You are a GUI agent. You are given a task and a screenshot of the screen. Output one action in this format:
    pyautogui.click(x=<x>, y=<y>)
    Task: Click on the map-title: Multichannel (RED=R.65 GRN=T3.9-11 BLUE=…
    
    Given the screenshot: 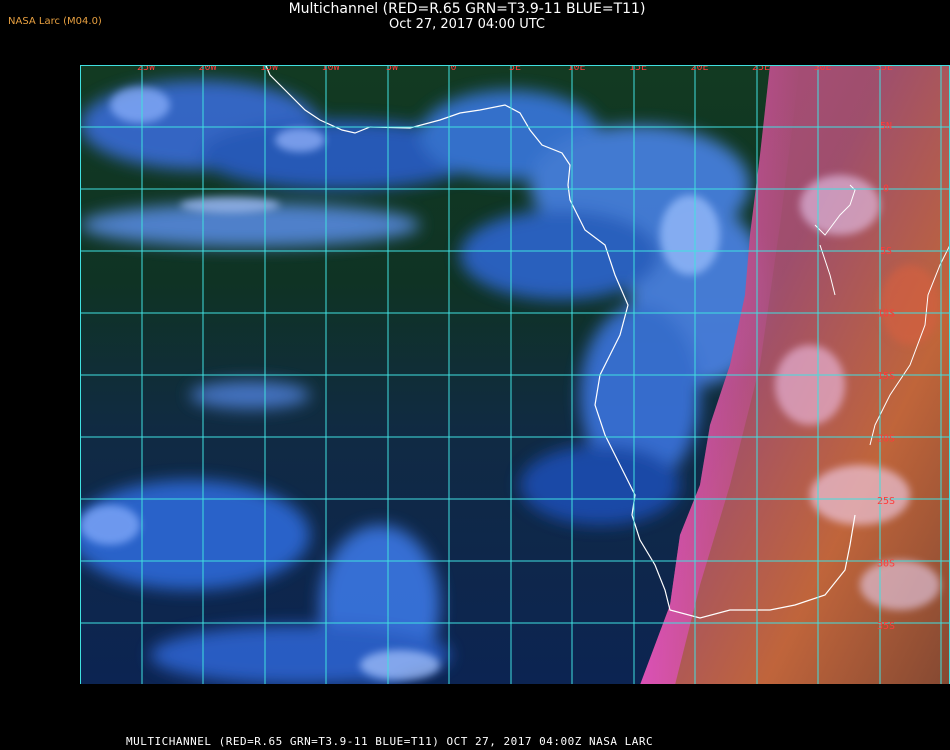 What is the action you would take?
    pyautogui.click(x=467, y=9)
    